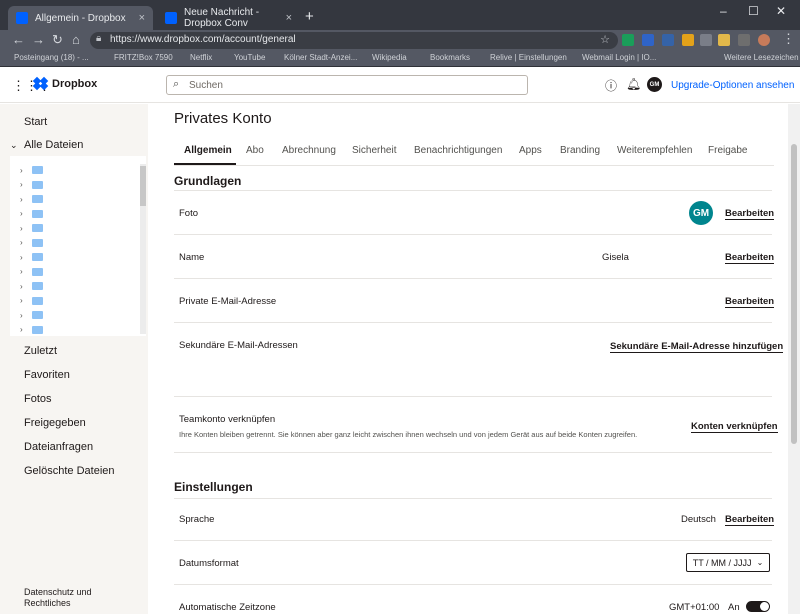 The width and height of the screenshot is (800, 614). I want to click on bookmark-item: Weitere Lesezeichen, so click(761, 57).